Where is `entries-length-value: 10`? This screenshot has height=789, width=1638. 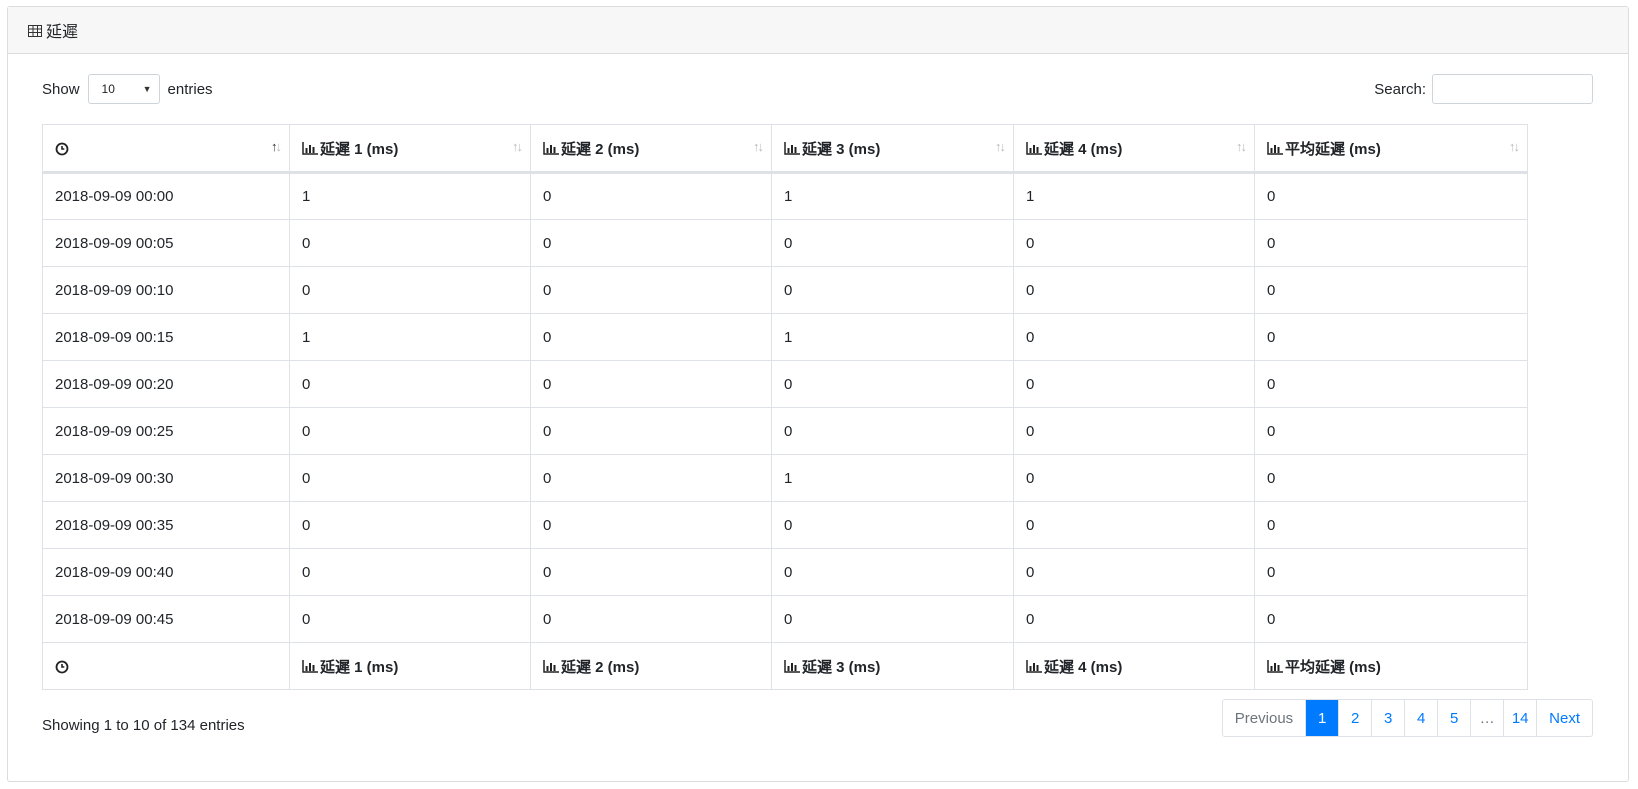 entries-length-value: 10 is located at coordinates (108, 89).